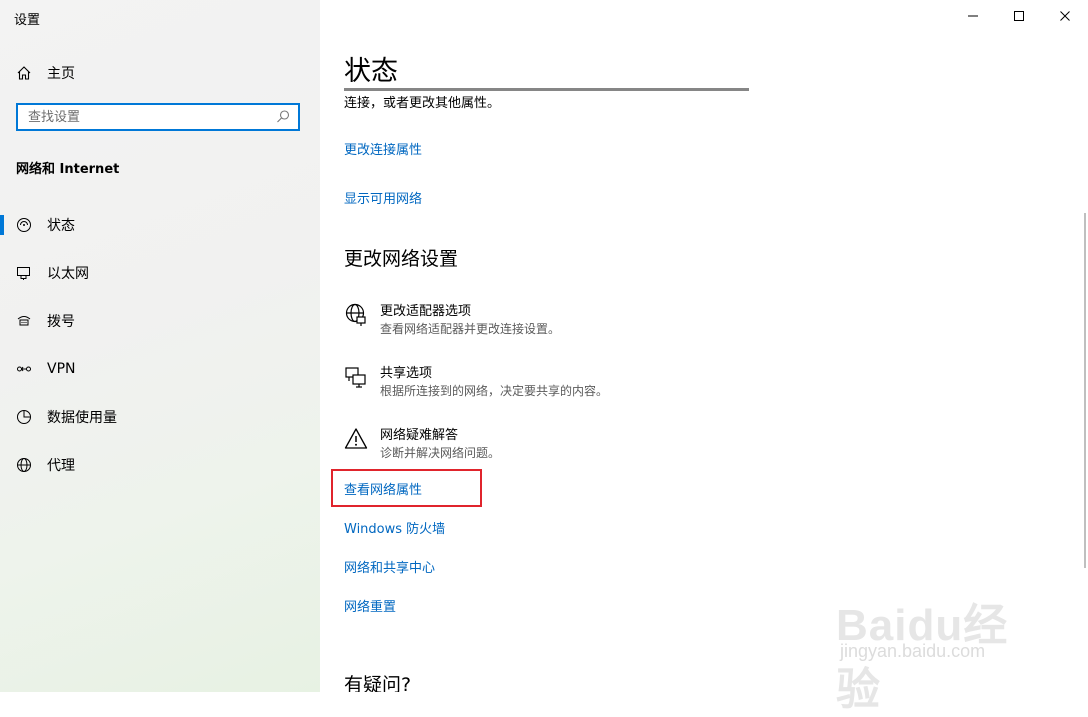 The image size is (1088, 717). What do you see at coordinates (383, 197) in the screenshot?
I see `show-available-networks-link: 显示可用网络` at bounding box center [383, 197].